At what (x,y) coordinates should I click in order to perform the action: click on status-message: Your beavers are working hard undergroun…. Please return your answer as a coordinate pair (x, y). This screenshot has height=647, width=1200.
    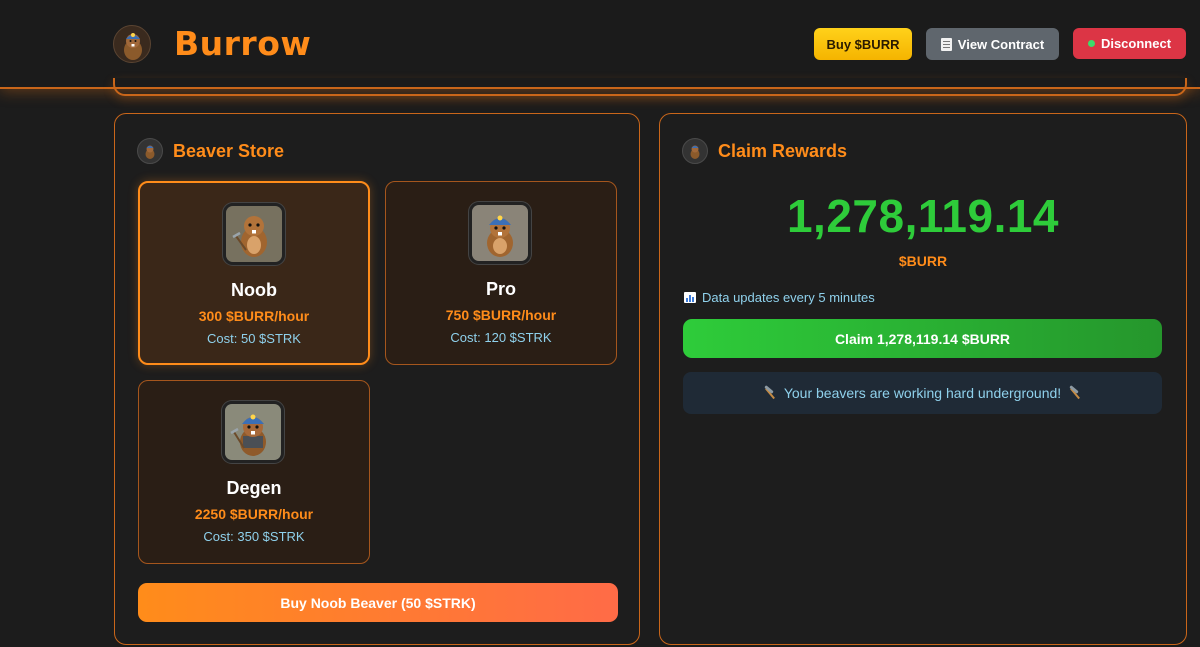
    Looking at the image, I should click on (922, 393).